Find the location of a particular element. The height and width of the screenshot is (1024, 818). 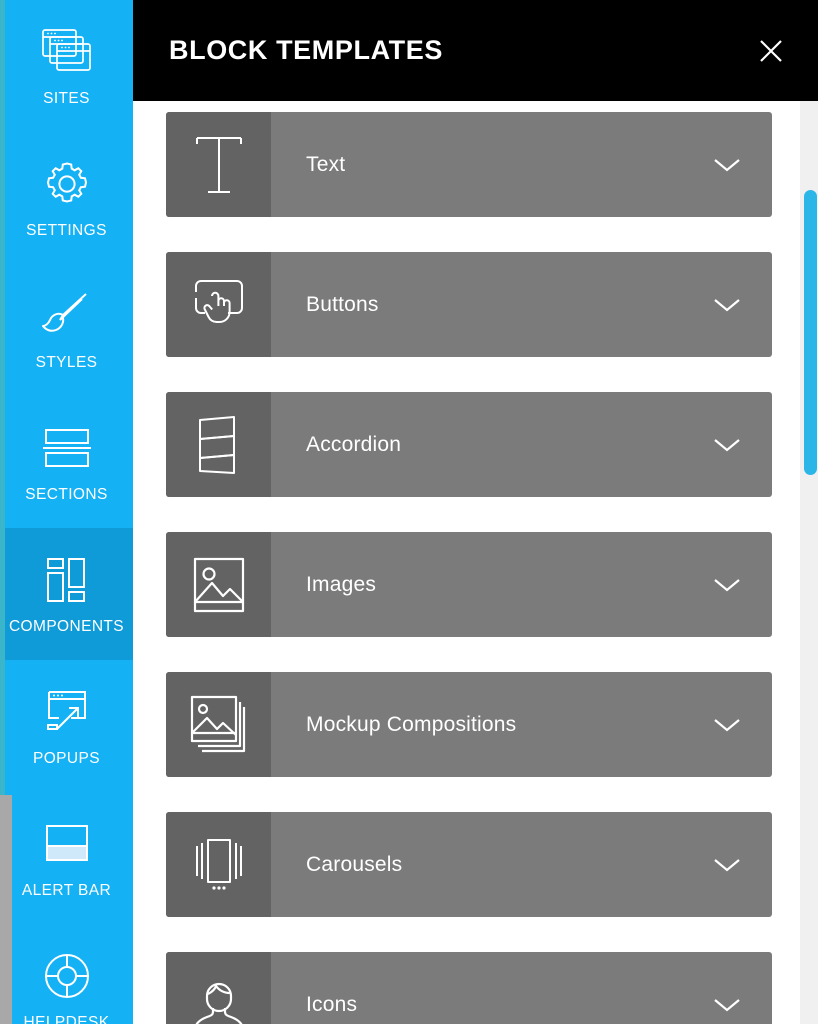

sidebar-item-settings: SETTINGS is located at coordinates (66, 198).